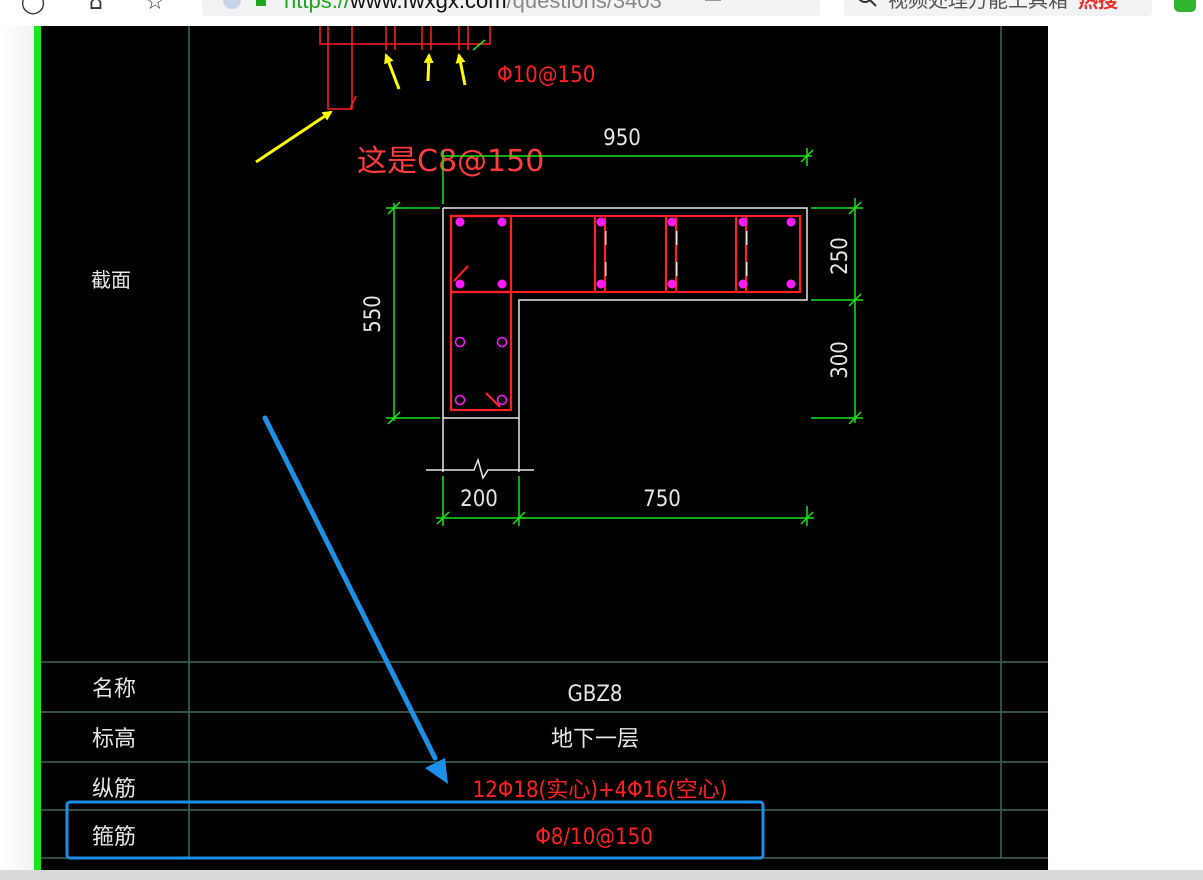 The width and height of the screenshot is (1203, 880). Describe the element at coordinates (601, 875) in the screenshot. I see `horizontal-scrollbar` at that location.